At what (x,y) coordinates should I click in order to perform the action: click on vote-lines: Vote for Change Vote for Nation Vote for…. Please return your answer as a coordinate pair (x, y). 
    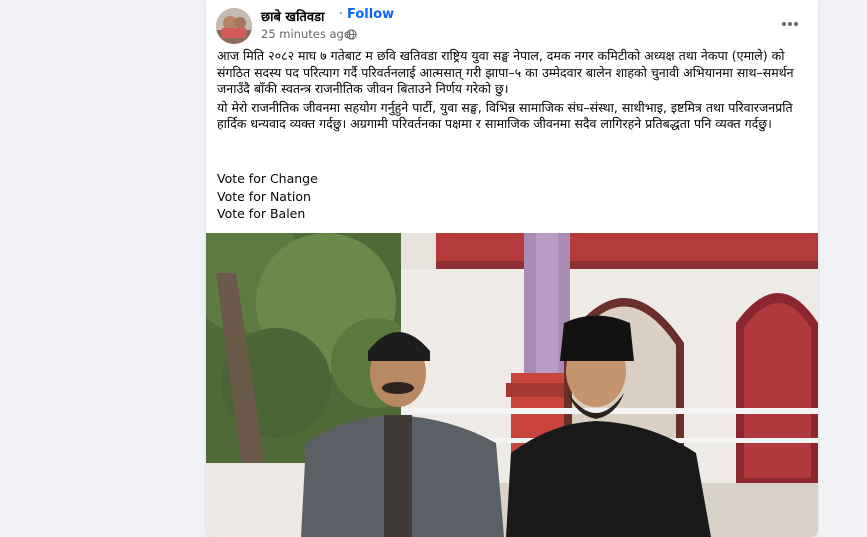
    Looking at the image, I should click on (267, 196).